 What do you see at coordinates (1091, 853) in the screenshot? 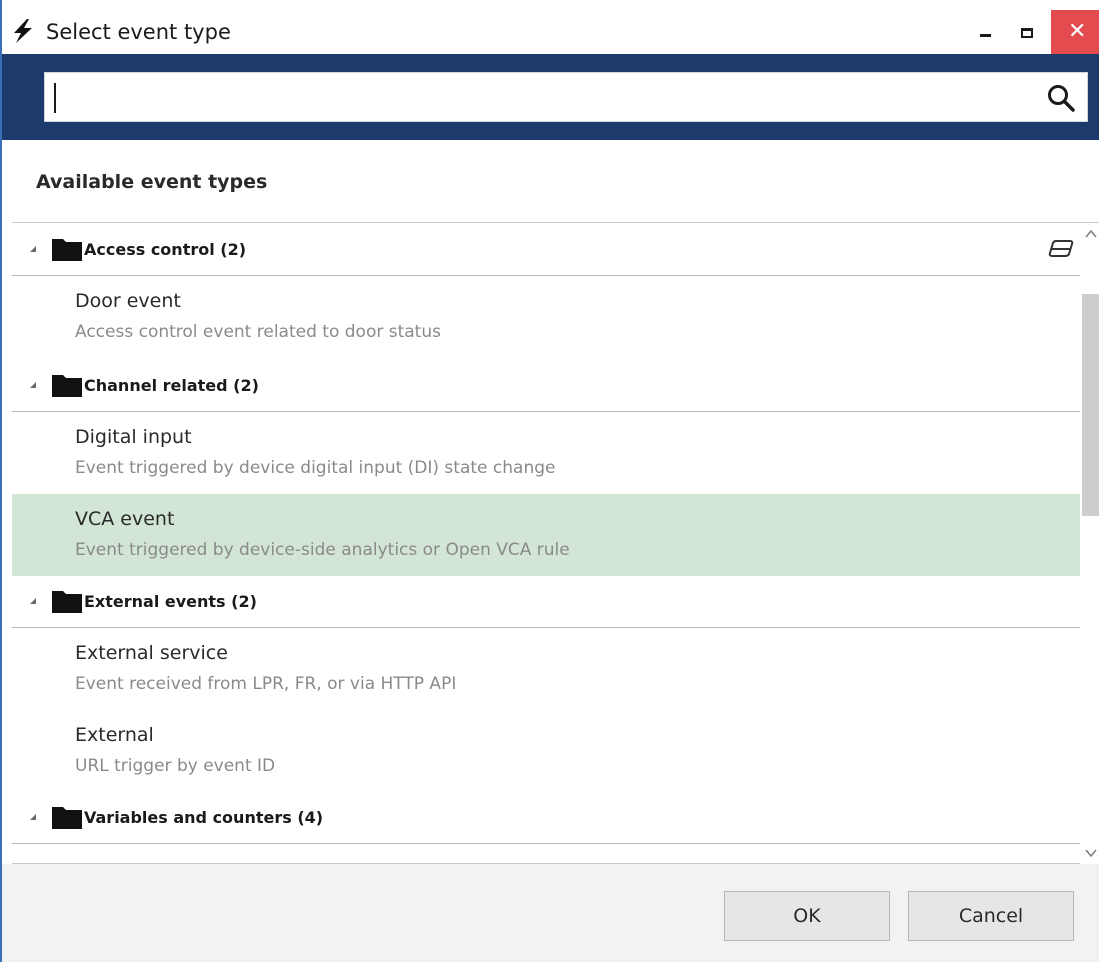
I see `scroll-down-icon` at bounding box center [1091, 853].